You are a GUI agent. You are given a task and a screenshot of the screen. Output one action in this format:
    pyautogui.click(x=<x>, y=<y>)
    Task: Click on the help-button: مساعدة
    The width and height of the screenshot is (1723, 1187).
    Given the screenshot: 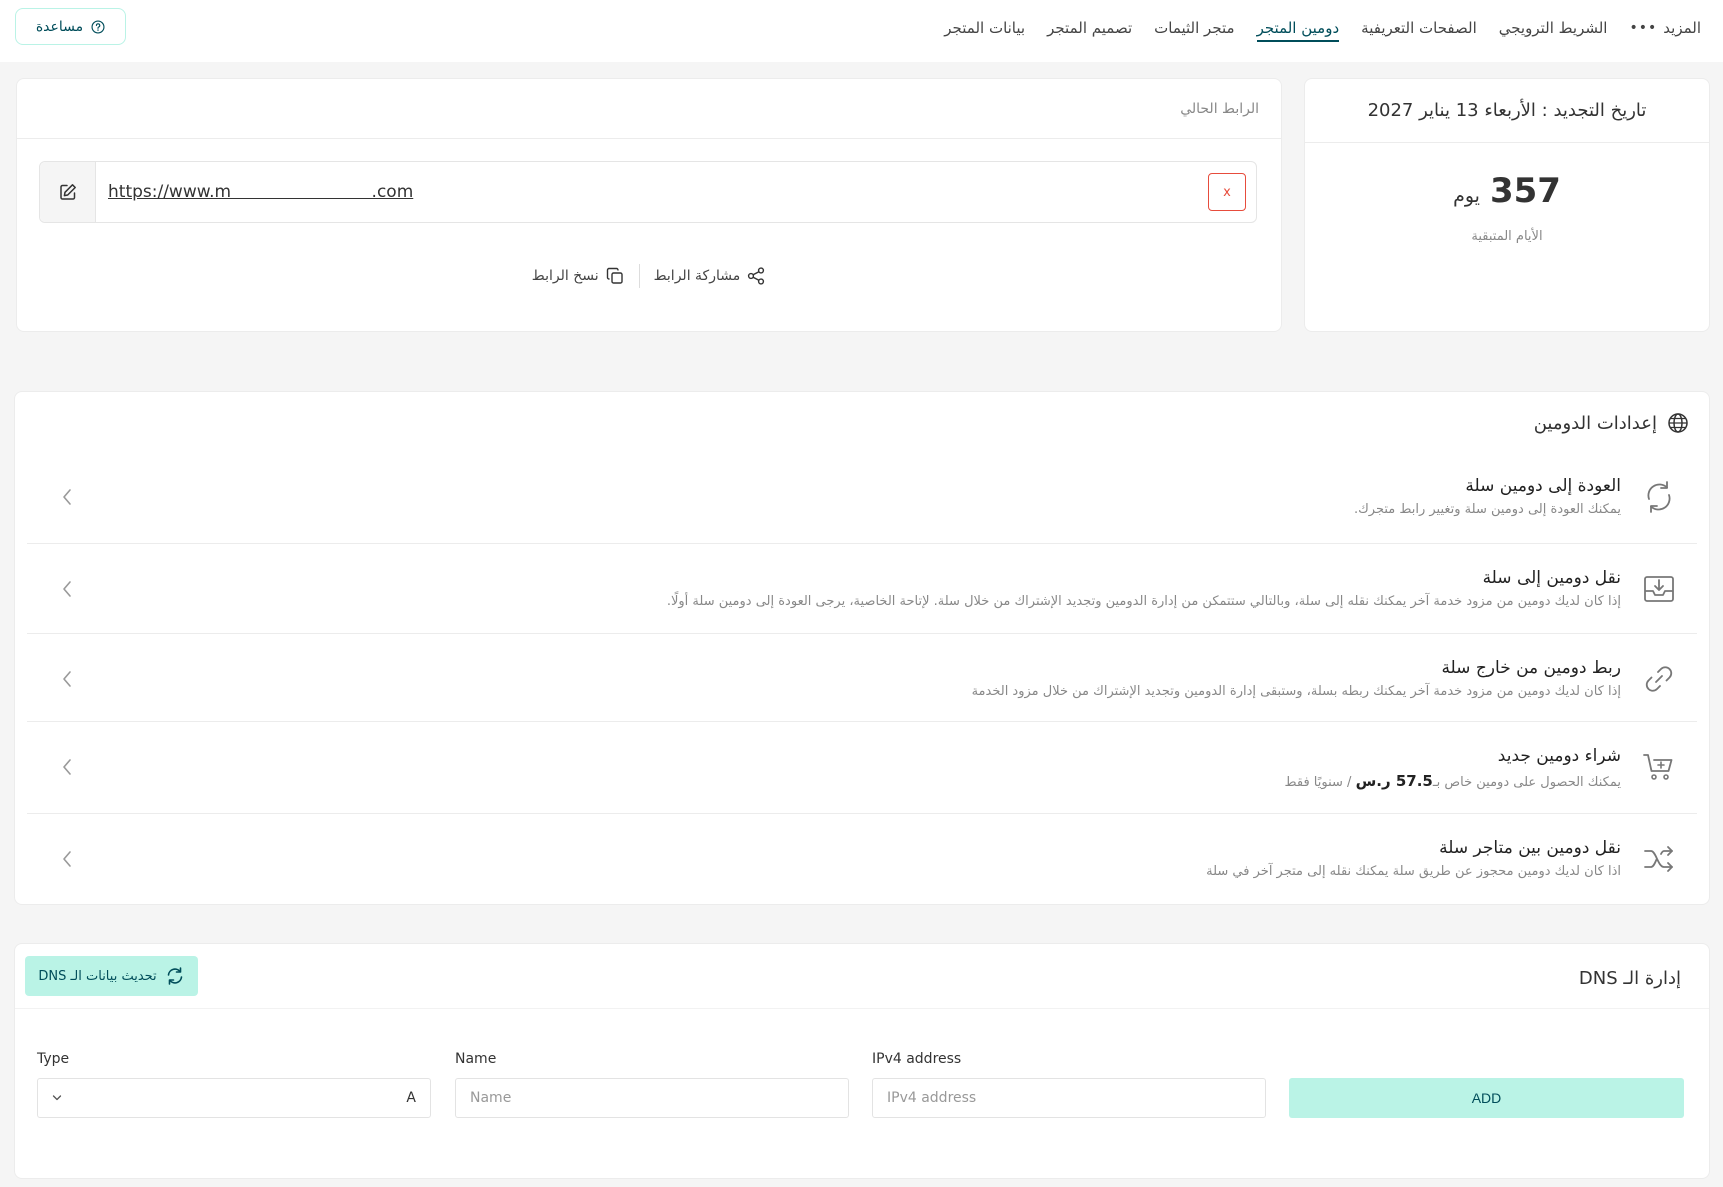 What is the action you would take?
    pyautogui.click(x=70, y=26)
    